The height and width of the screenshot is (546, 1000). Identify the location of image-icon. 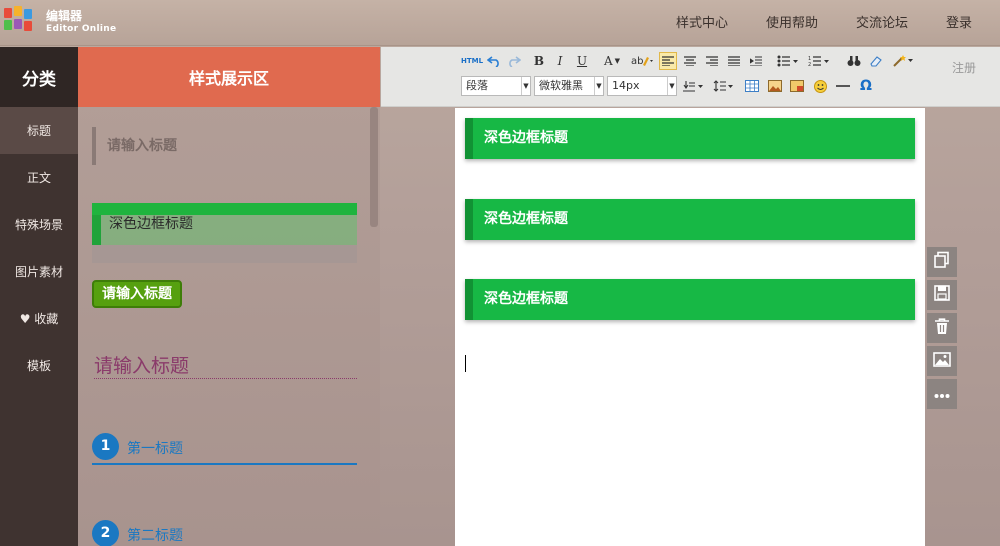
(942, 361).